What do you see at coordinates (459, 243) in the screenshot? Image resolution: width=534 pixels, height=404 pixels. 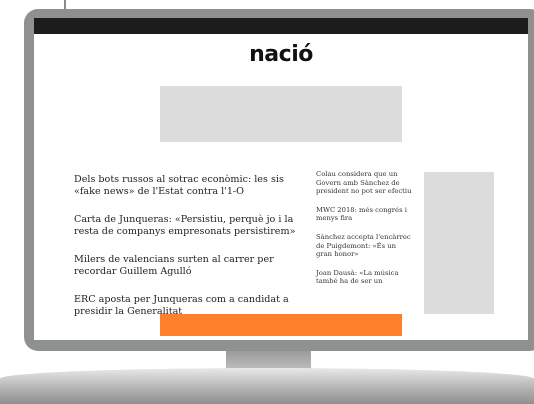 I see `side-ad-placeholder` at bounding box center [459, 243].